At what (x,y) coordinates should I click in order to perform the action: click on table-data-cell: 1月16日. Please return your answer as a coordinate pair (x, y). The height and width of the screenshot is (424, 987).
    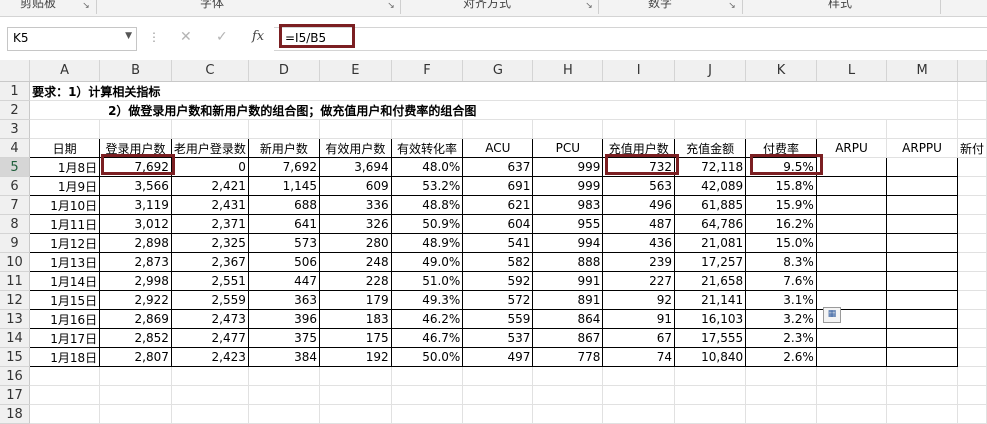
    Looking at the image, I should click on (65, 319).